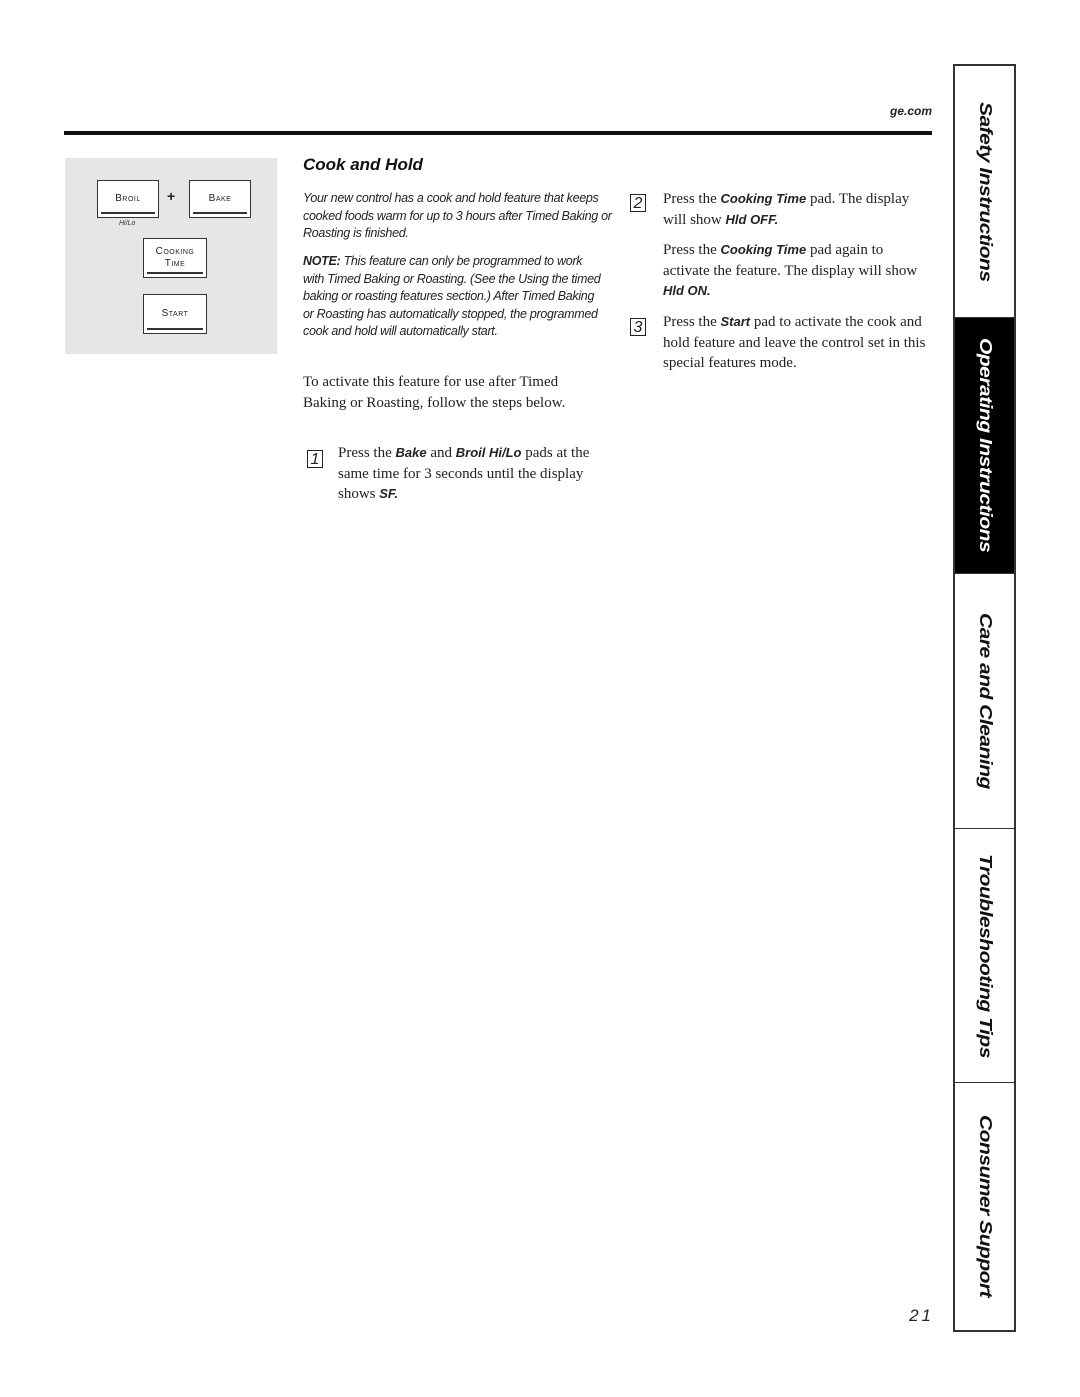 The width and height of the screenshot is (1080, 1397). Describe the element at coordinates (127, 223) in the screenshot. I see `hilo-label: Hi/Lo` at that location.